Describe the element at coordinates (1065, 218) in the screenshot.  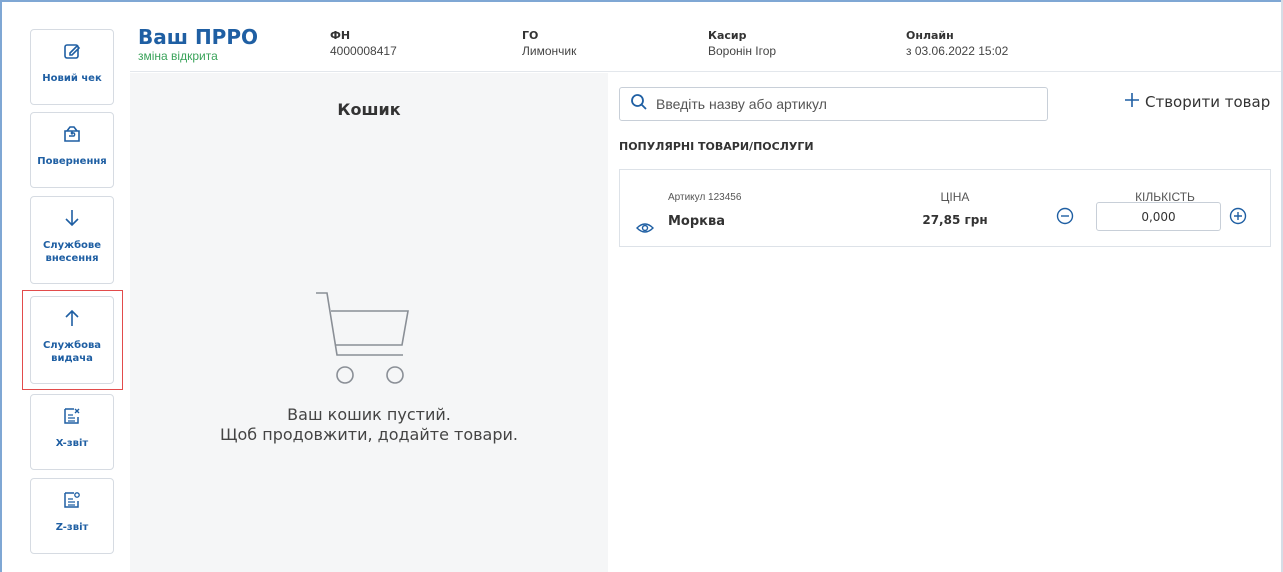
I see `minus-circle-icon` at that location.